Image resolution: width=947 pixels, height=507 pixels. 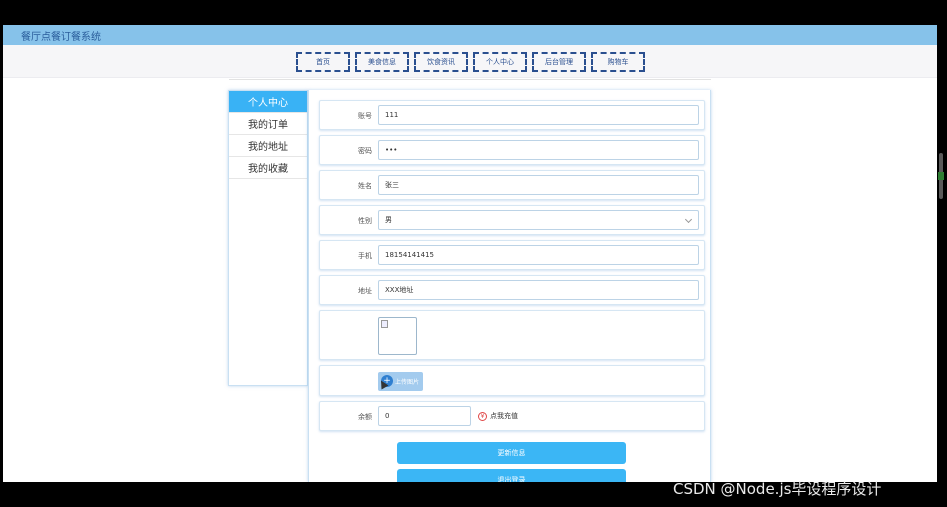 I want to click on phone-field: 18154141415, so click(x=538, y=255).